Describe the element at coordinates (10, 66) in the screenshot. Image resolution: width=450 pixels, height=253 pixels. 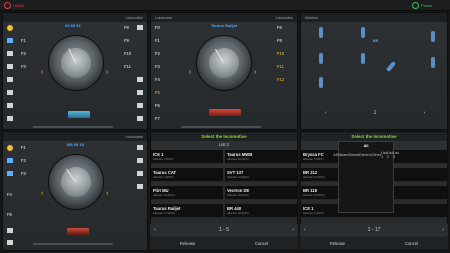
I see `bell-icon` at that location.